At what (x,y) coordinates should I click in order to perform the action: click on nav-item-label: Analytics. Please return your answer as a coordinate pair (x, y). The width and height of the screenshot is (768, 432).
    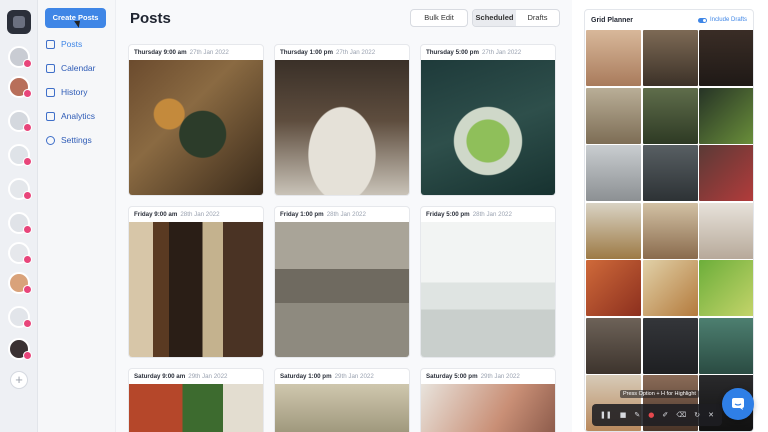
    Looking at the image, I should click on (78, 116).